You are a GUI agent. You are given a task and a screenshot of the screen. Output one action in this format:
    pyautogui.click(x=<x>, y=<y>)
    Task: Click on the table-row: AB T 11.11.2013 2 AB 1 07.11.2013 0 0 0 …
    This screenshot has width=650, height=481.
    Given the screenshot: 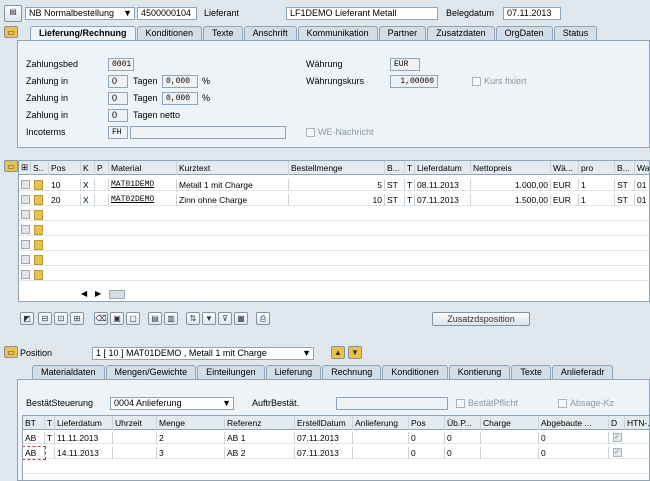 What is the action you would take?
    pyautogui.click(x=336, y=438)
    